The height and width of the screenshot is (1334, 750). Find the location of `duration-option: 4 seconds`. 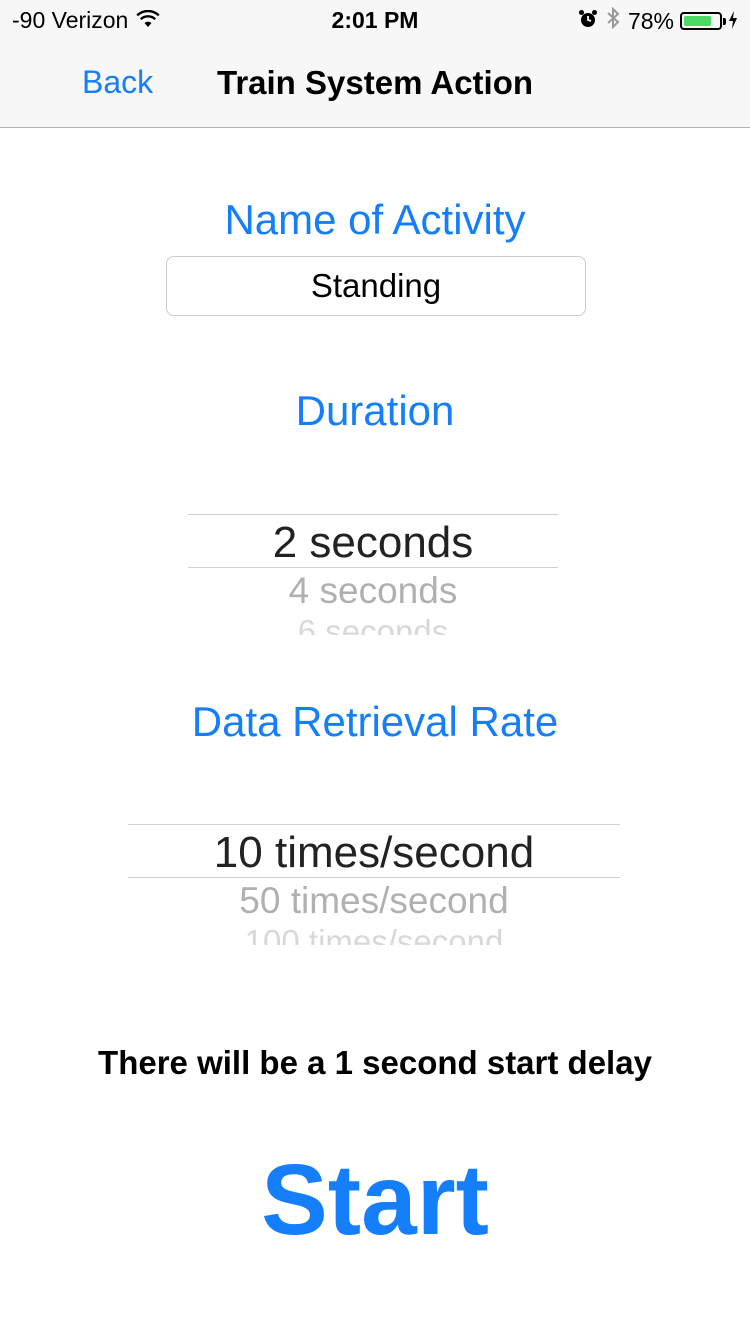

duration-option: 4 seconds is located at coordinates (373, 591).